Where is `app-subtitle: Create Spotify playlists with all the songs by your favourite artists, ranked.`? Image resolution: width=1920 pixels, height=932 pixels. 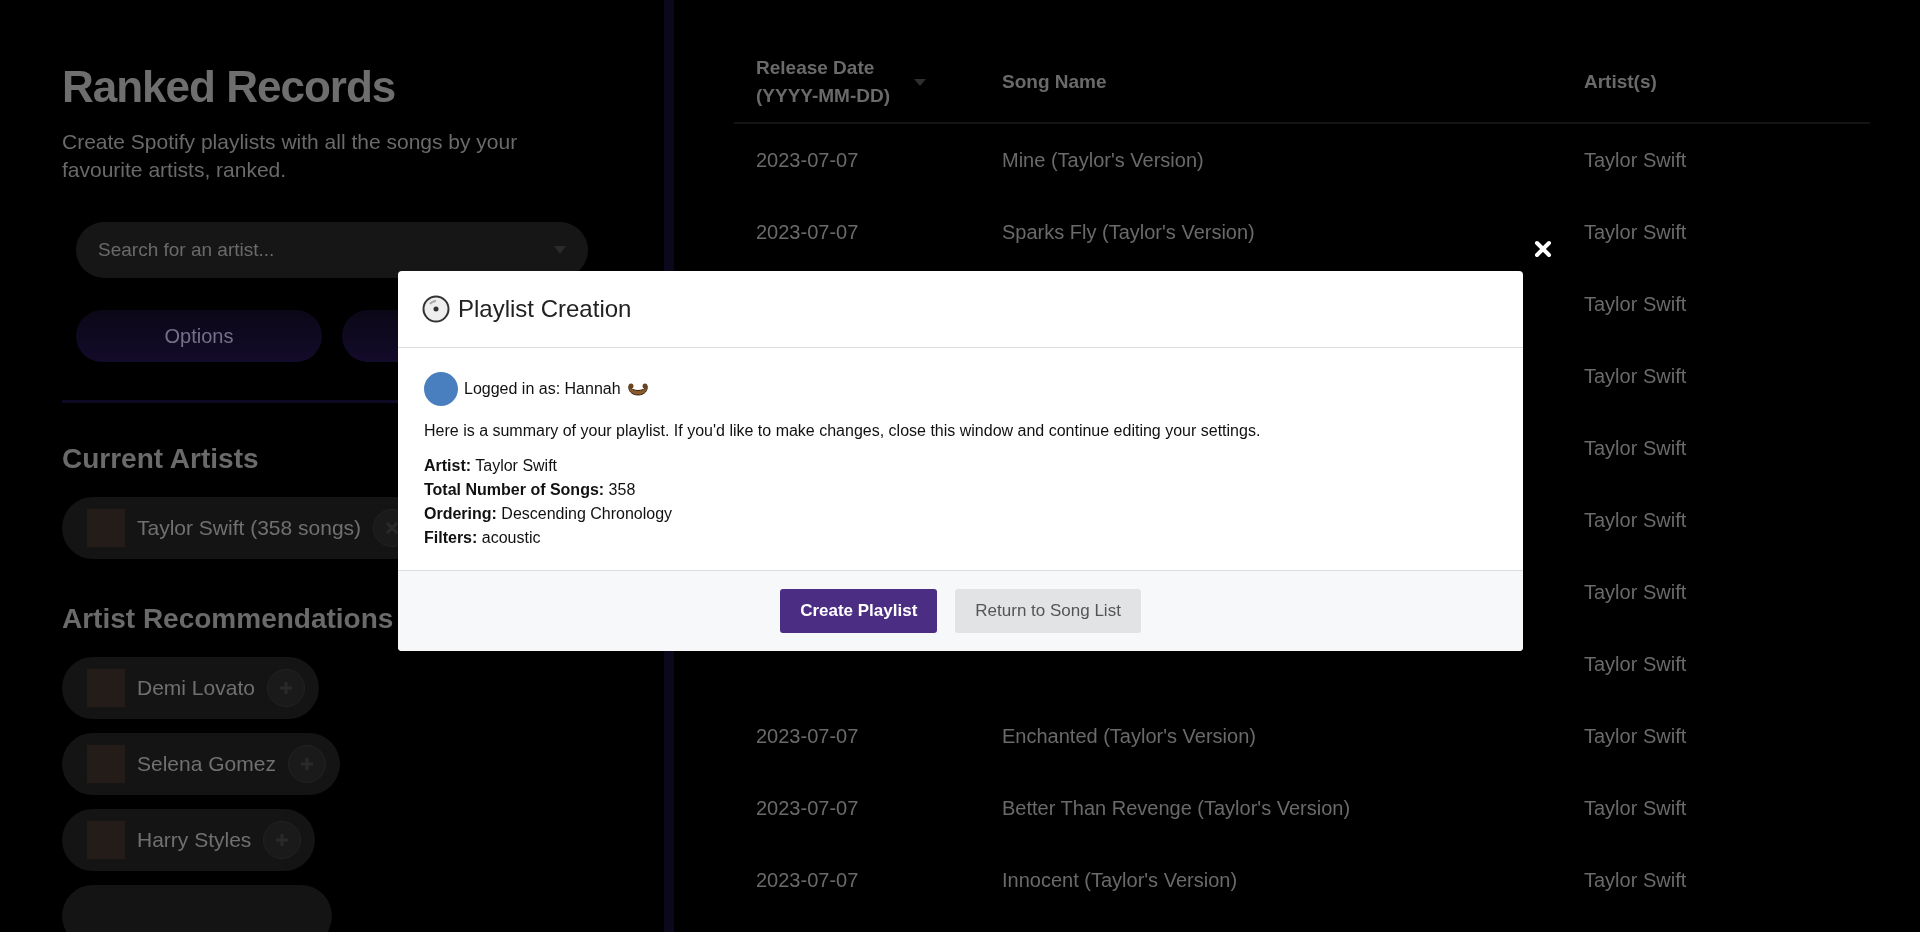
app-subtitle: Create Spotify playlists with all the songs by your favourite artists, ranked. is located at coordinates (290, 156).